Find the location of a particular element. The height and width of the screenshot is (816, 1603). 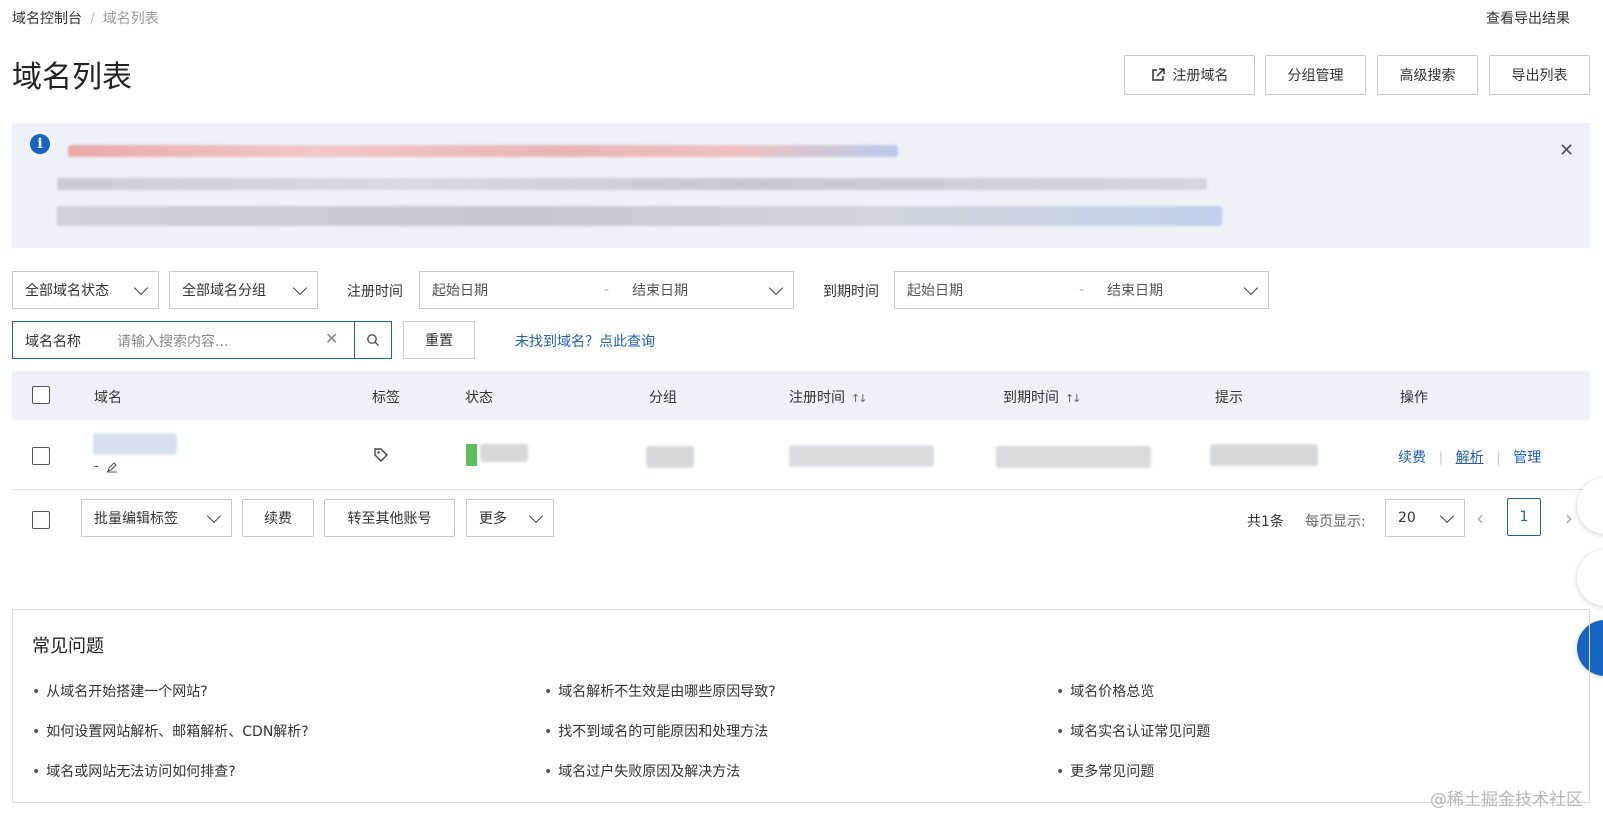

registration-date-range: 起始日期 - 结束日期 is located at coordinates (606, 290).